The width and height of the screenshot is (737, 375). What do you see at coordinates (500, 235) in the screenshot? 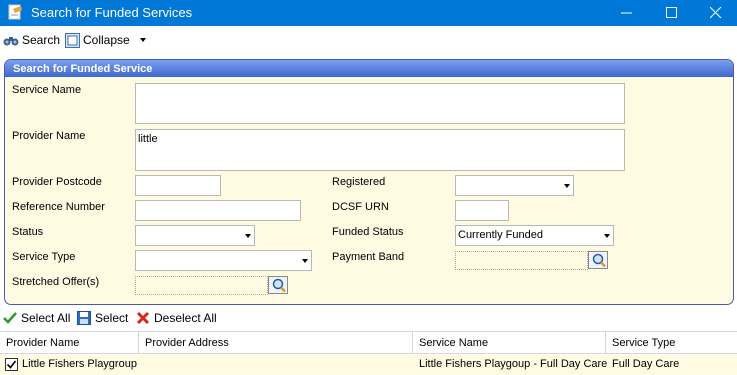
I see `funded-status-value: Currently Funded` at bounding box center [500, 235].